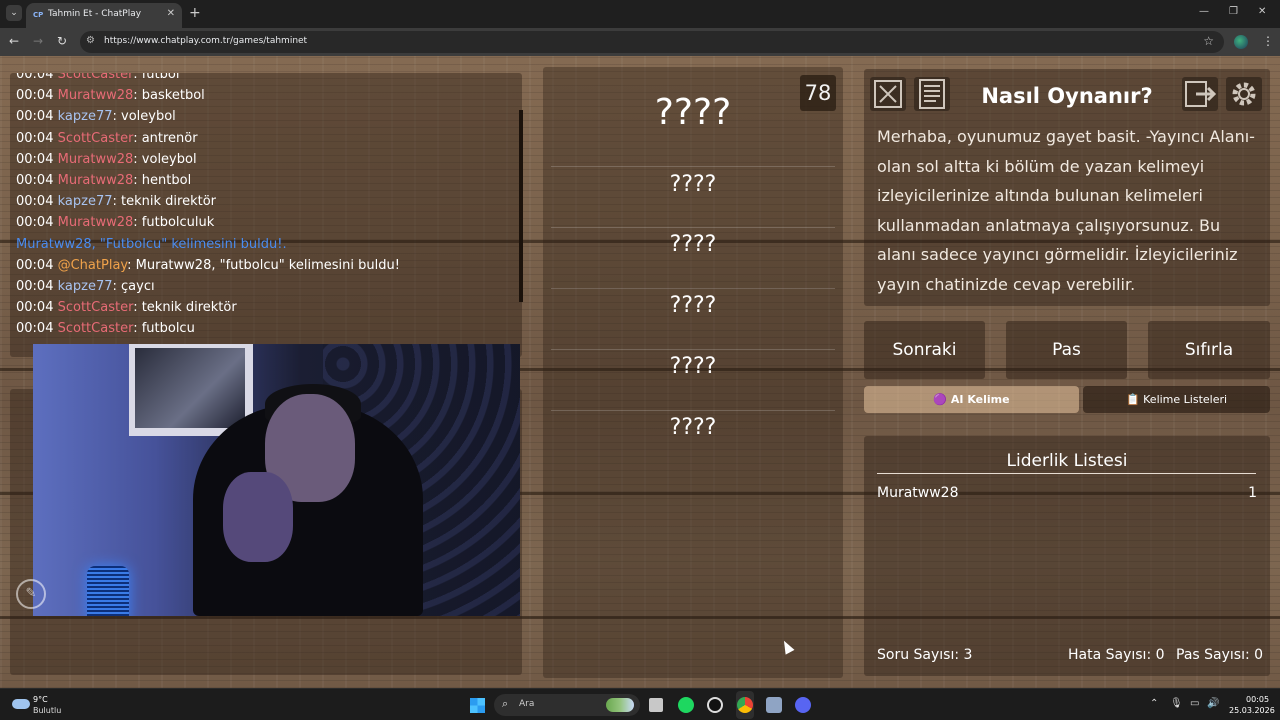 The image size is (1280, 720). I want to click on tab-search-icon: ⌄, so click(14, 13).